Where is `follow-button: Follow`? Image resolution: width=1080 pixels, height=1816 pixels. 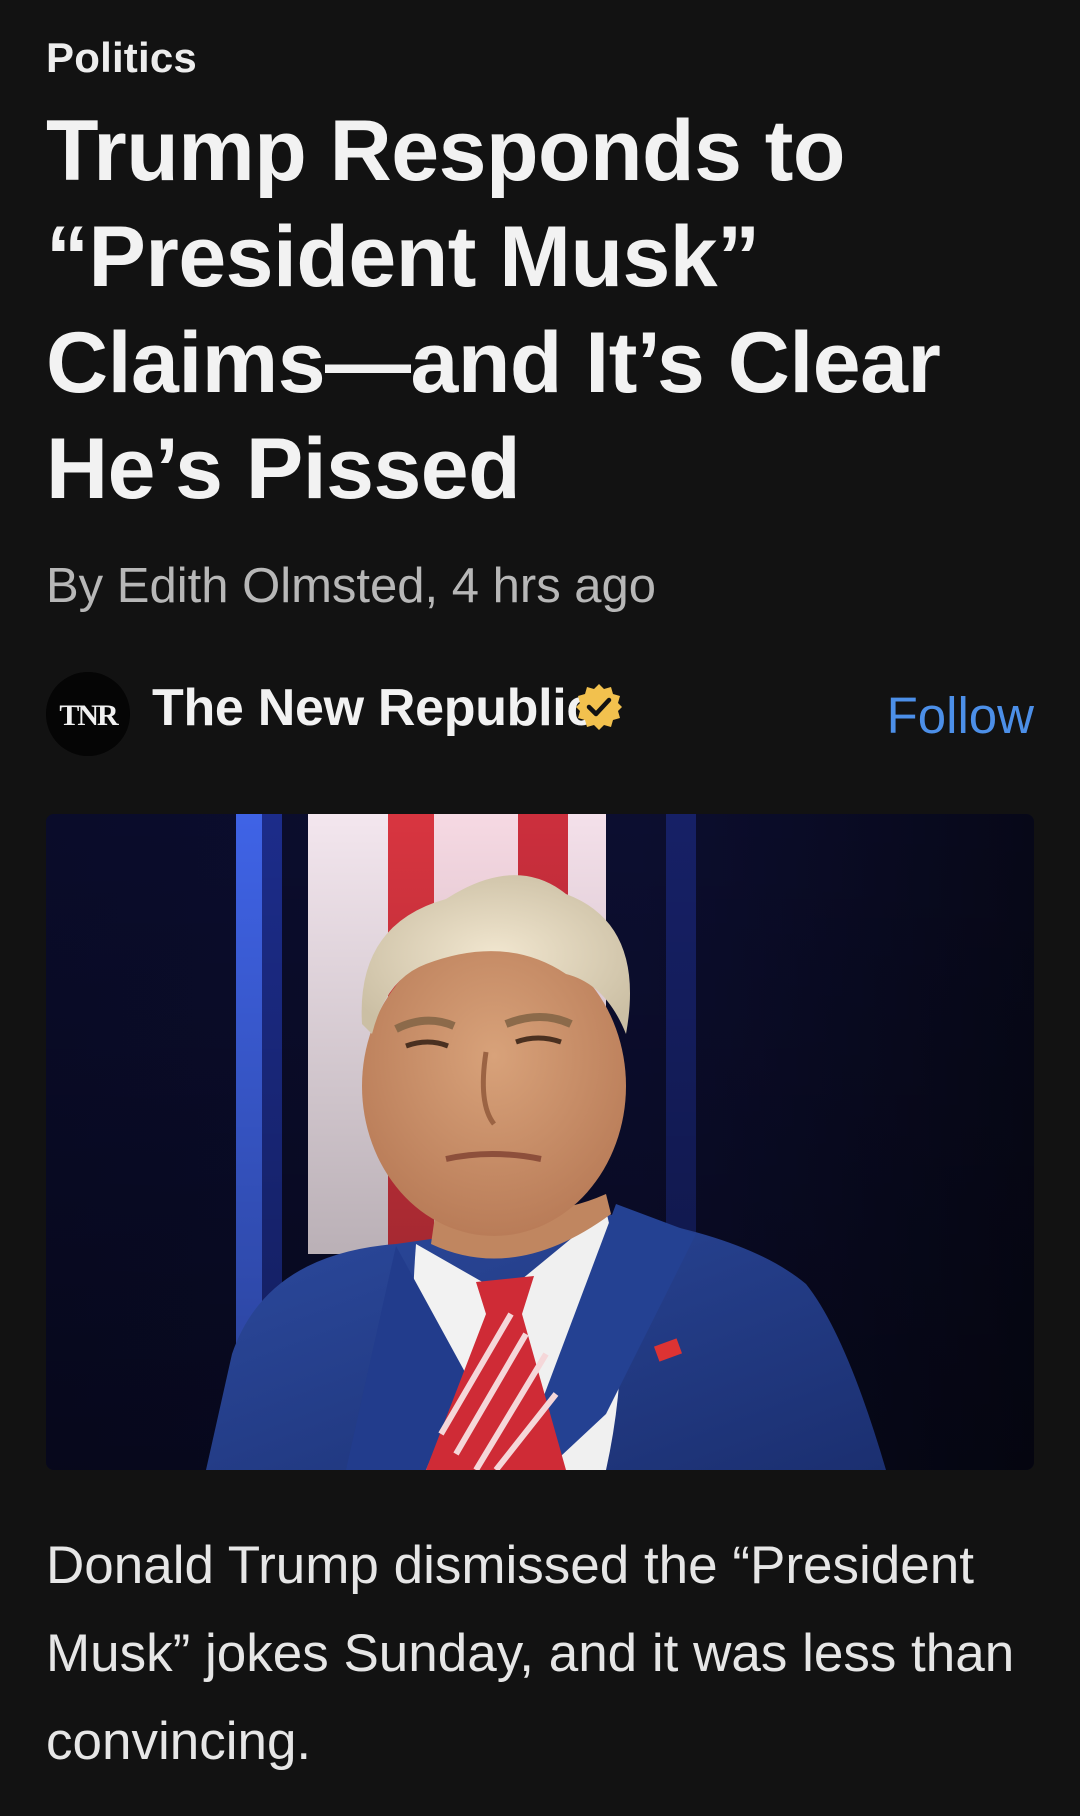 follow-button: Follow is located at coordinates (960, 715).